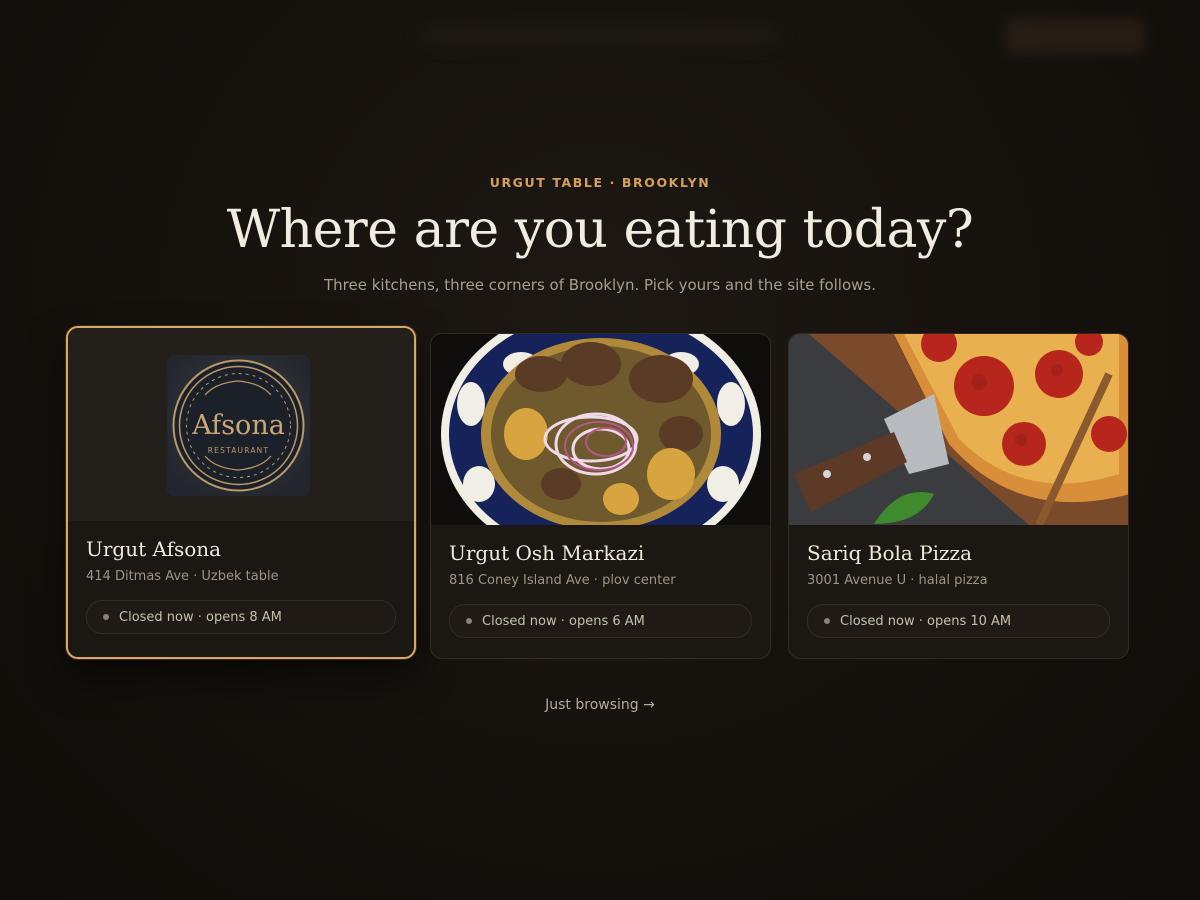 The width and height of the screenshot is (1200, 900). Describe the element at coordinates (1075, 36) in the screenshot. I see `blurred-header-button` at that location.